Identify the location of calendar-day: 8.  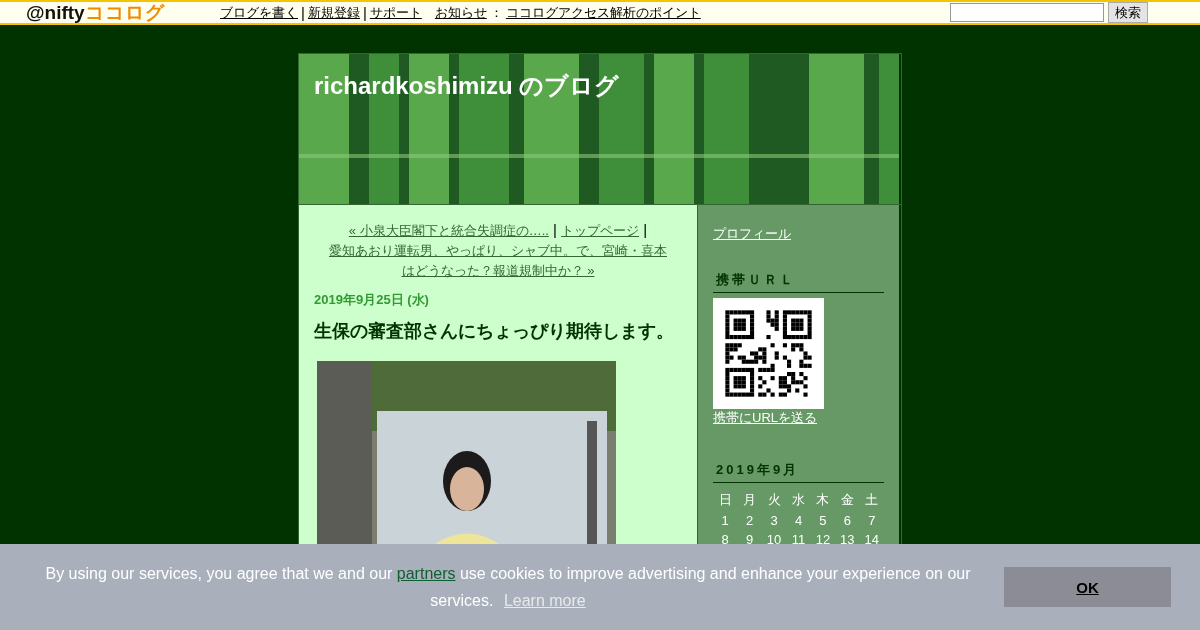
(725, 539).